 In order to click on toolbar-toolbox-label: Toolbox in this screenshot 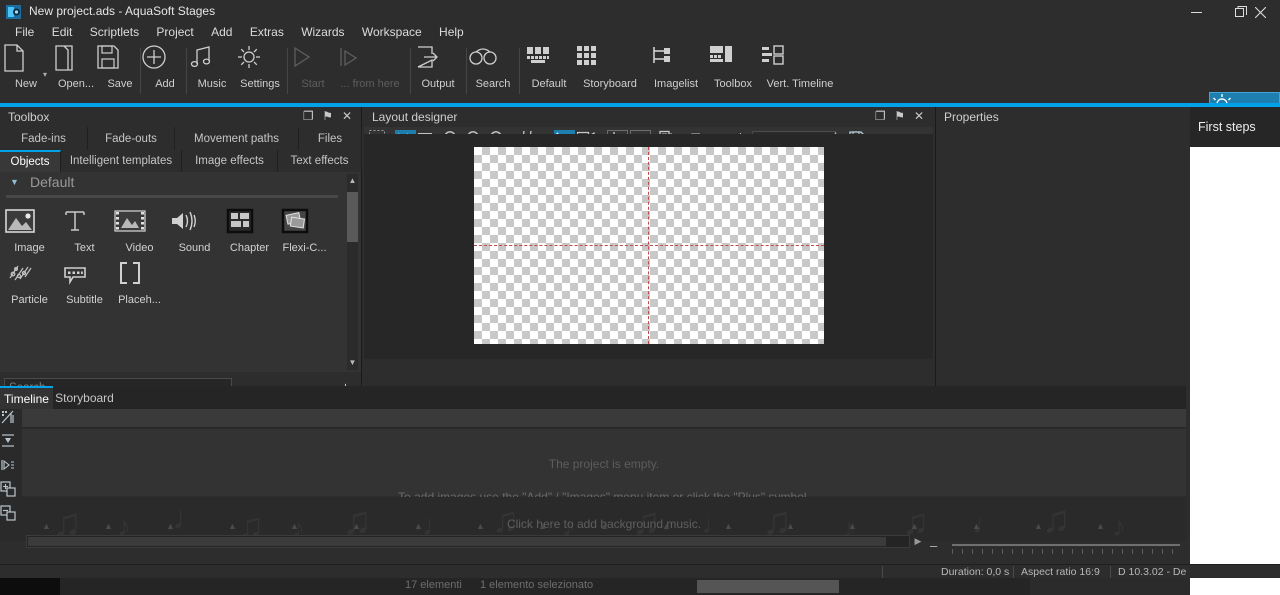, I will do `click(733, 84)`.